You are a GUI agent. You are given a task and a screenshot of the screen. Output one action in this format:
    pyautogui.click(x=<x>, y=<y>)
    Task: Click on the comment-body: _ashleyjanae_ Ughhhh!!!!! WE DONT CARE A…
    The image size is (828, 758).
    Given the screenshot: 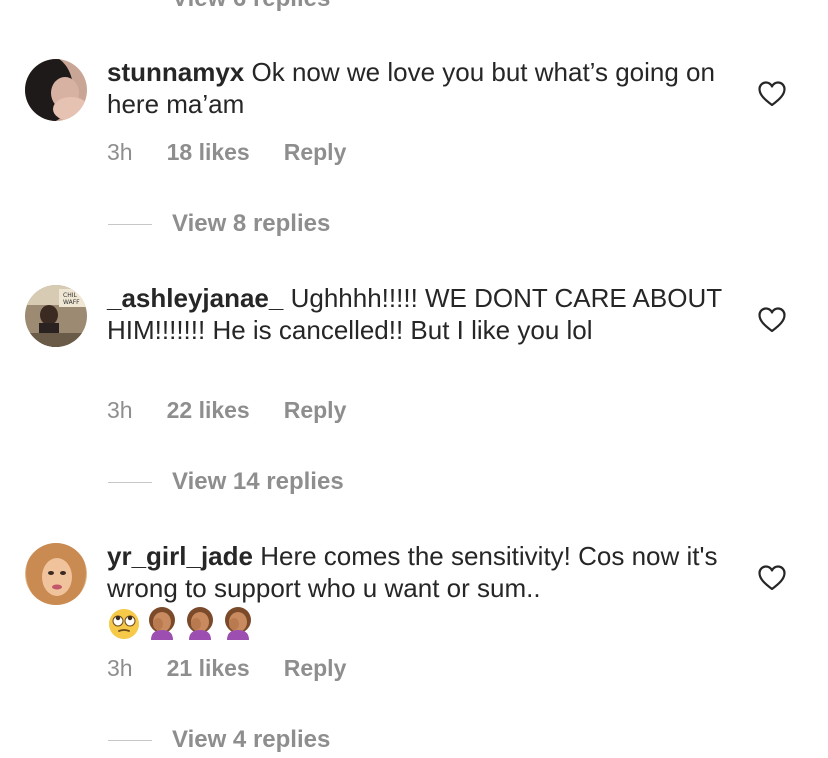 What is the action you would take?
    pyautogui.click(x=417, y=314)
    